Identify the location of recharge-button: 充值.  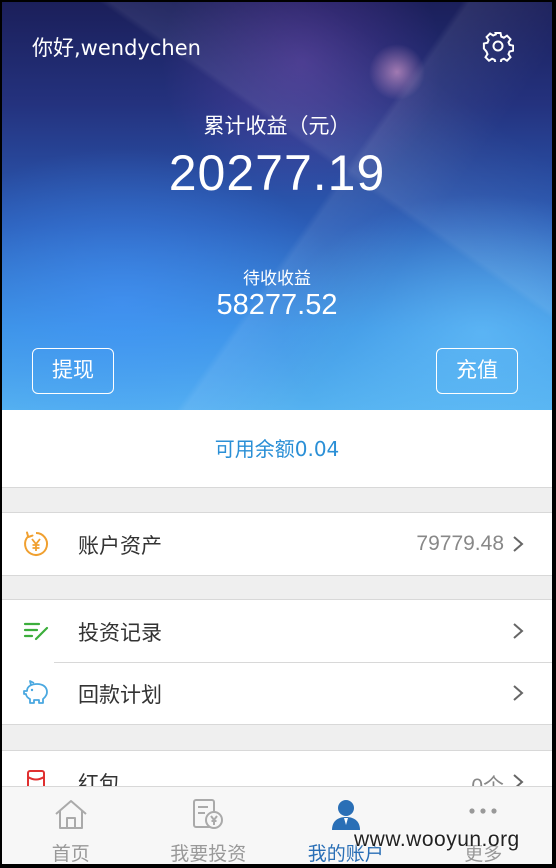
(477, 371).